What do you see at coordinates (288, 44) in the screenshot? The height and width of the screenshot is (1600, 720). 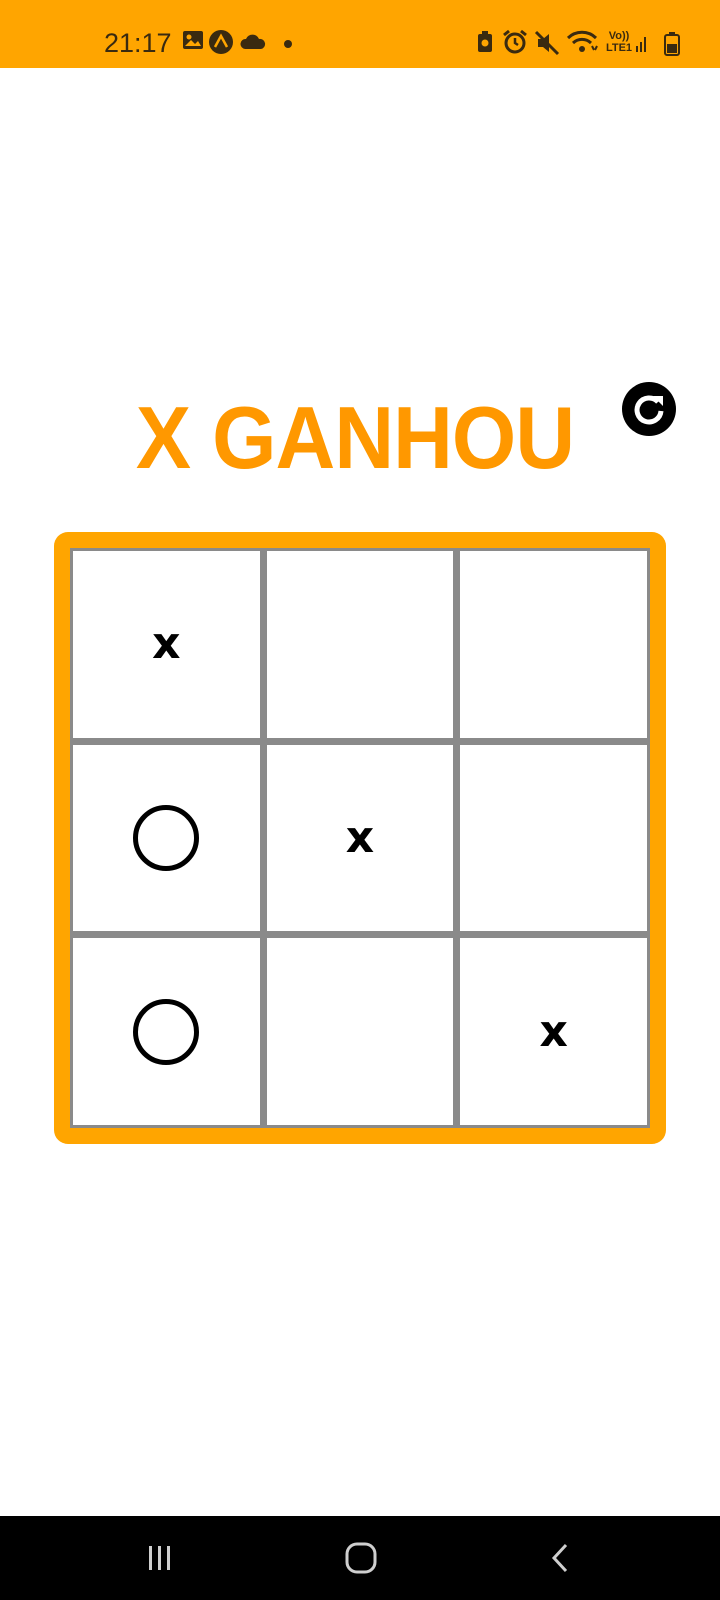 I see `dot-icon` at bounding box center [288, 44].